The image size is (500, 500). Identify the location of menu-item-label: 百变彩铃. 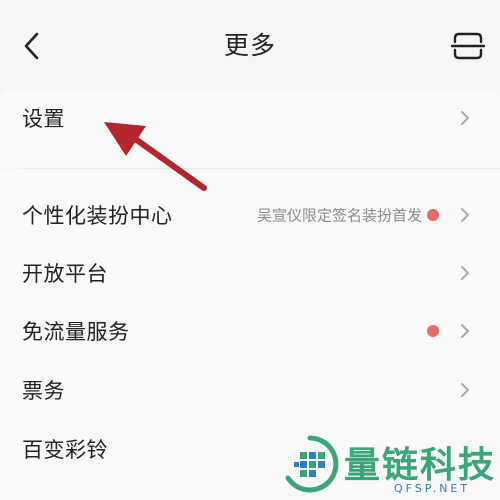
(65, 450).